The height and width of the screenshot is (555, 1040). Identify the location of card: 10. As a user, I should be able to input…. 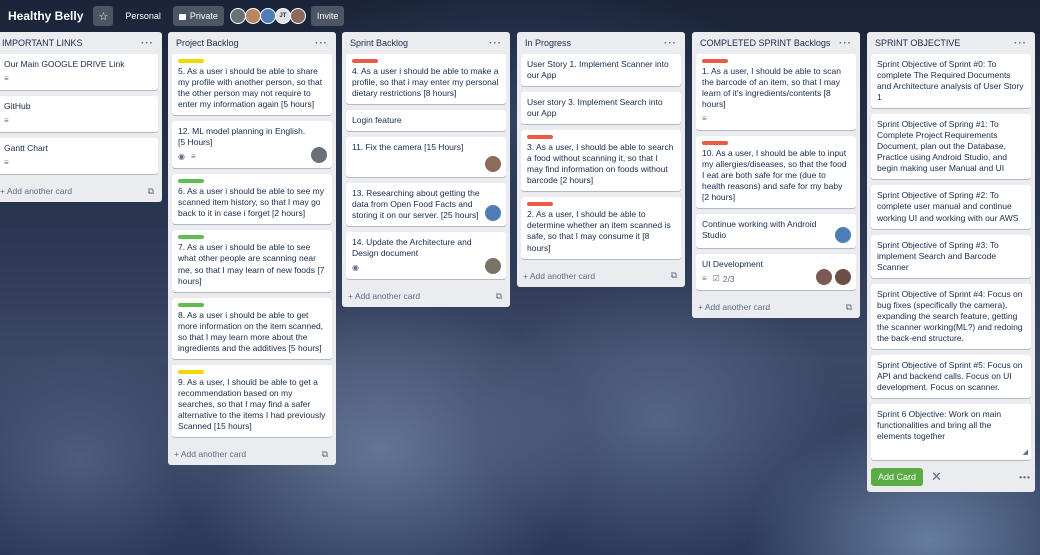
(776, 172).